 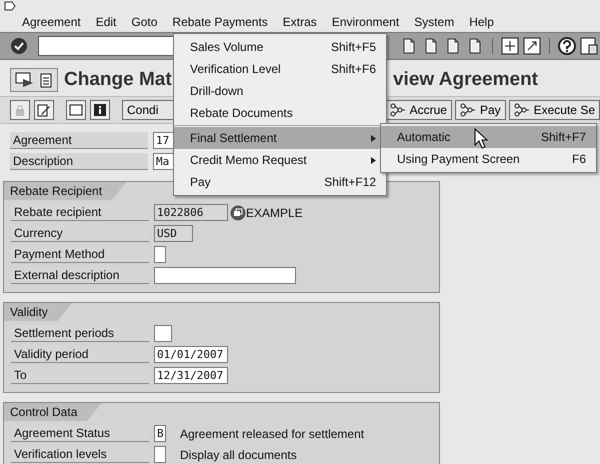 I want to click on toolbar-button: Accrue, so click(x=418, y=110).